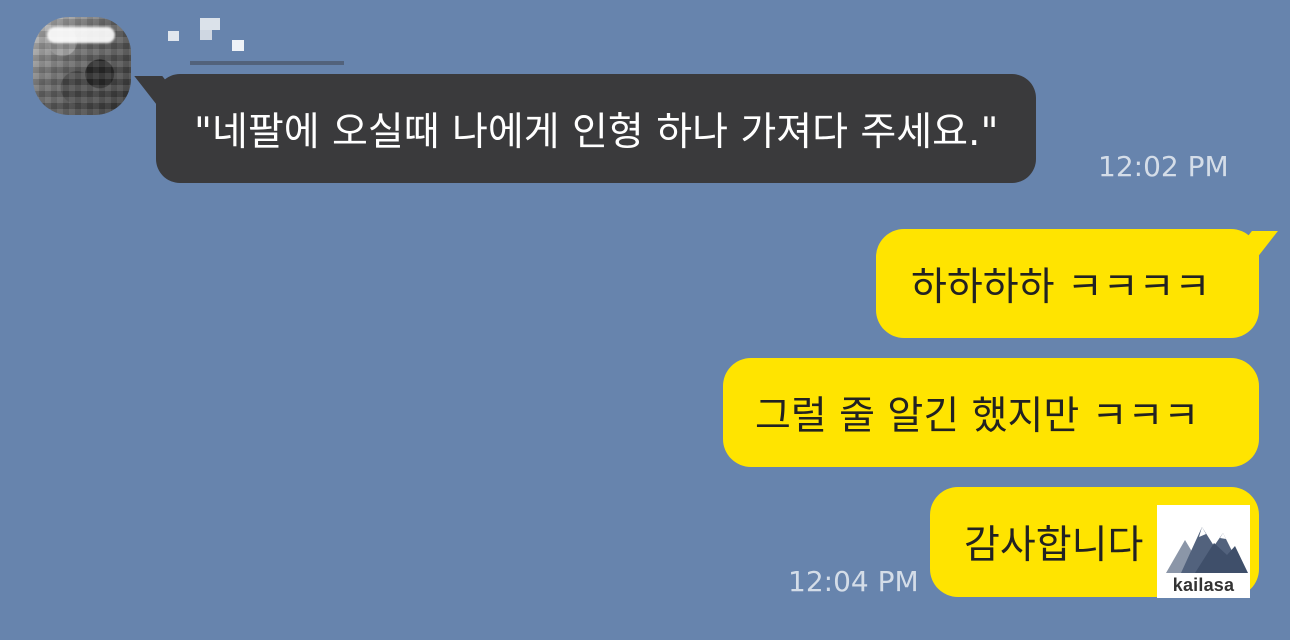 This screenshot has height=640, width=1290. Describe the element at coordinates (991, 412) in the screenshot. I see `outgoing-message-bubble: 그럴 줄 알긴 했지만 ㅋㅋㅋ` at that location.